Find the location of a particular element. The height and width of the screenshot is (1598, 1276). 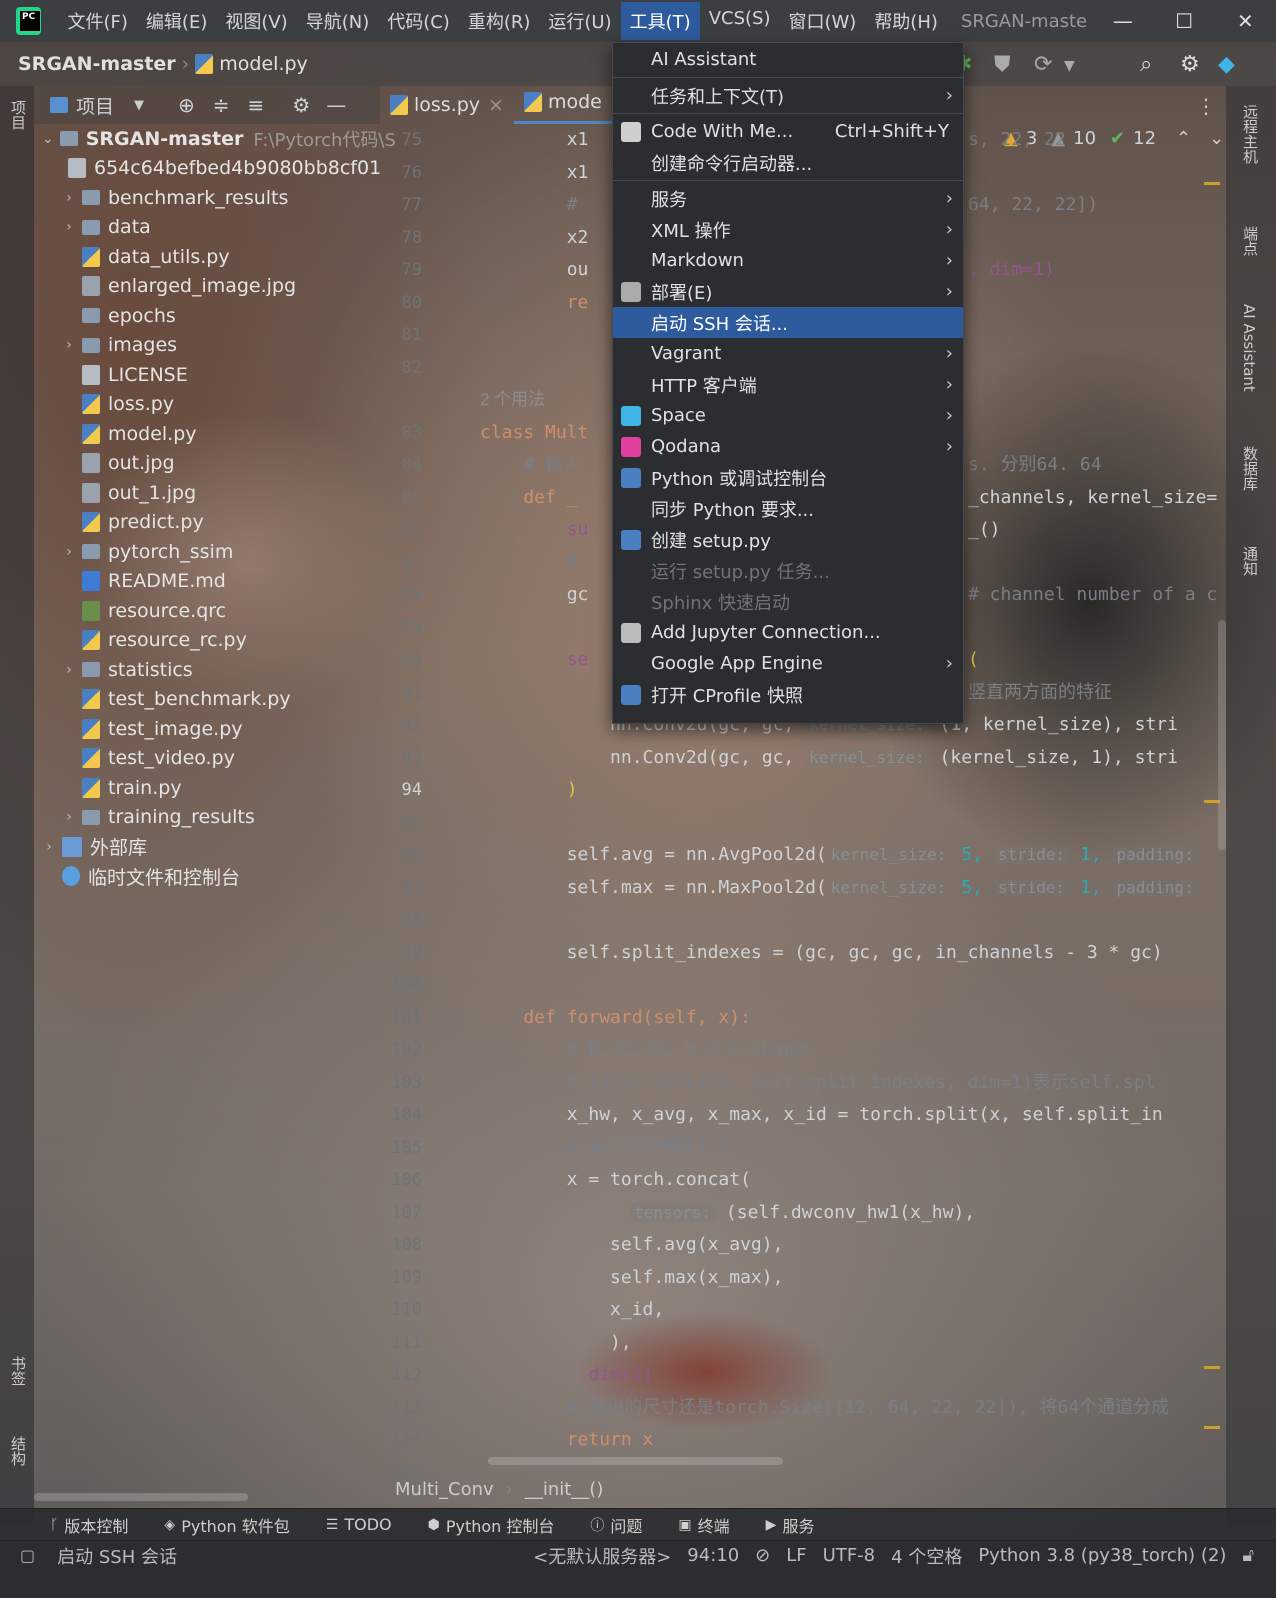

tools-menu-item: Markdown › is located at coordinates (788, 260).